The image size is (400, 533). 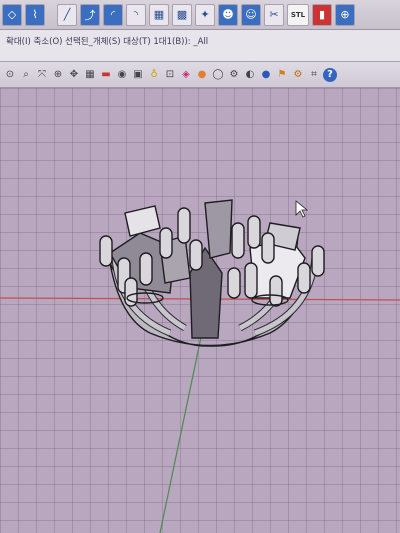 What do you see at coordinates (322, 14) in the screenshot?
I see `red-book-icon: ▮` at bounding box center [322, 14].